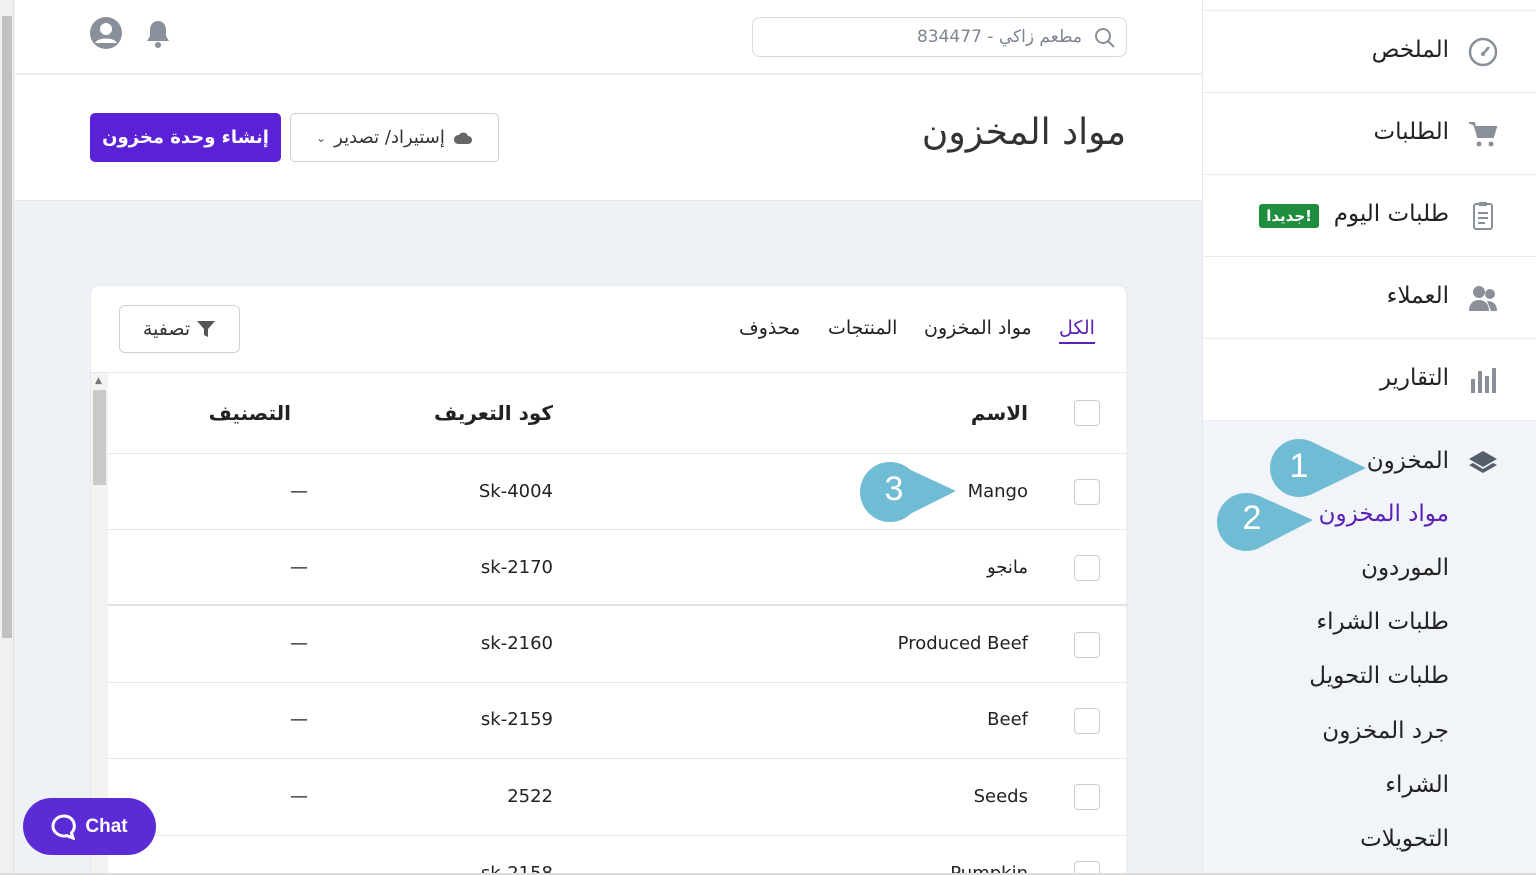 The image size is (1536, 875). I want to click on chat-button: Chat, so click(89, 826).